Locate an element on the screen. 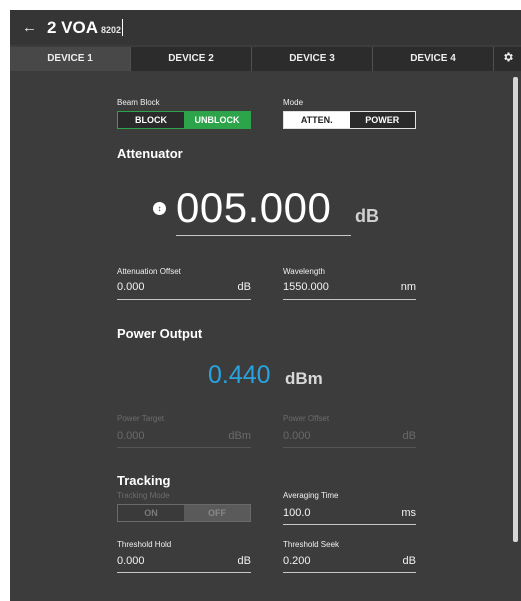 This screenshot has height=601, width=521. atten-option: ATTEN. is located at coordinates (317, 120).